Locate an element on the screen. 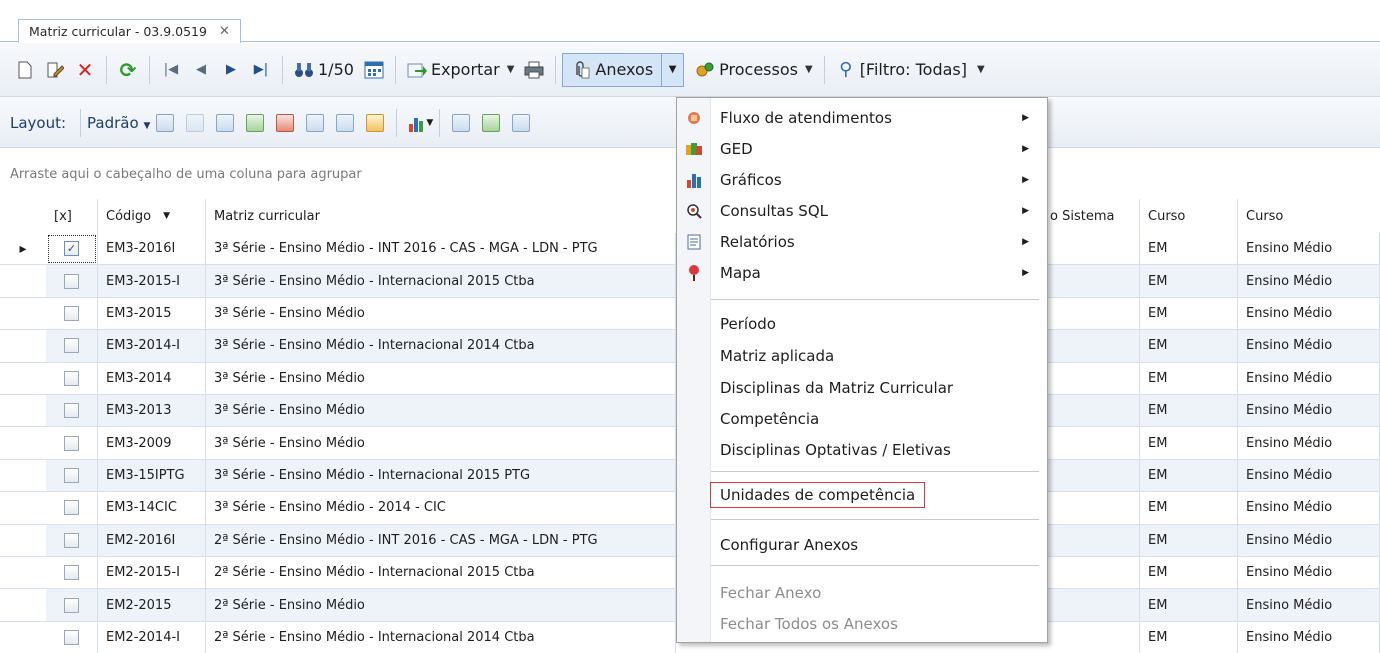  layout-red-icon is located at coordinates (285, 122).